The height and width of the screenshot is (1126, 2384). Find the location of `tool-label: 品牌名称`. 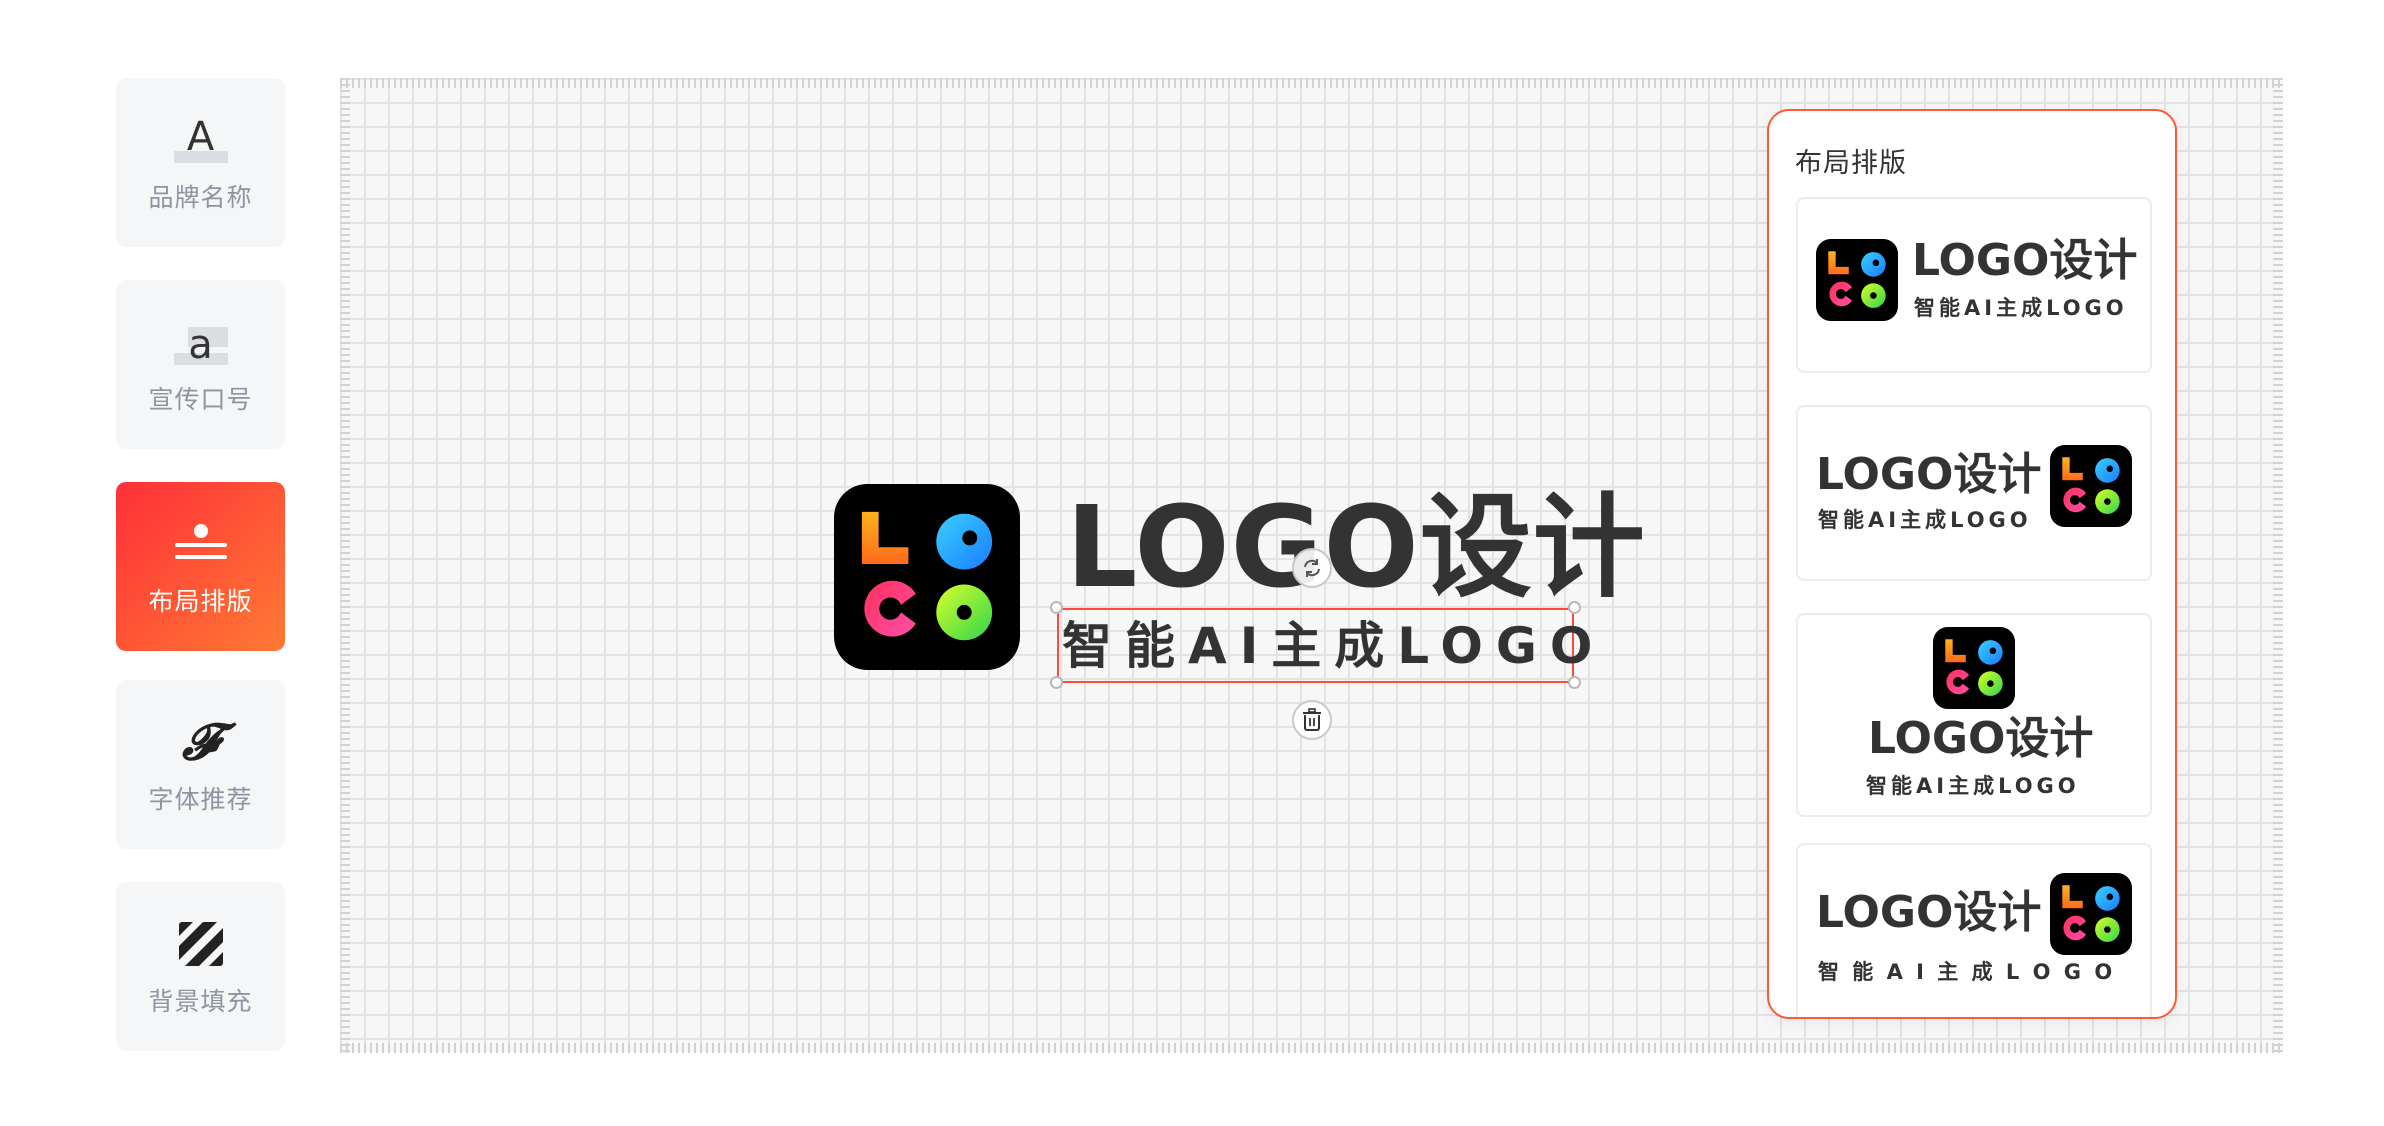

tool-label: 品牌名称 is located at coordinates (200, 197).